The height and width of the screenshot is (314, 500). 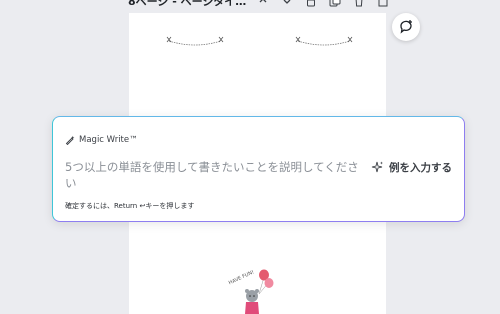 I want to click on add-comment-button, so click(x=406, y=27).